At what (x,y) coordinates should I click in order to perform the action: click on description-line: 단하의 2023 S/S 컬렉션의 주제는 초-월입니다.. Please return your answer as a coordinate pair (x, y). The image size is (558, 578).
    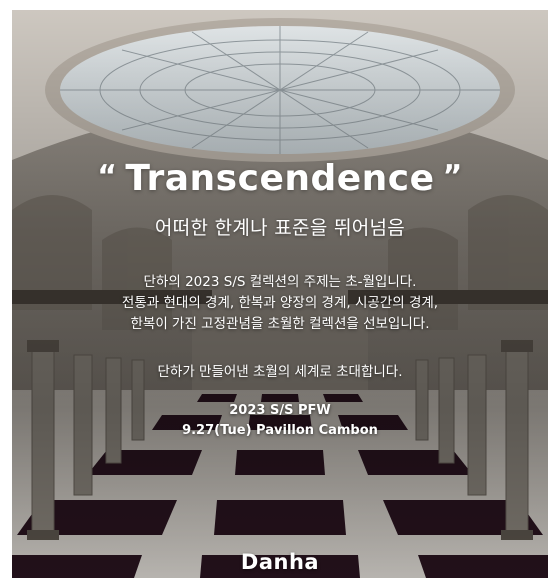
    Looking at the image, I should click on (280, 282).